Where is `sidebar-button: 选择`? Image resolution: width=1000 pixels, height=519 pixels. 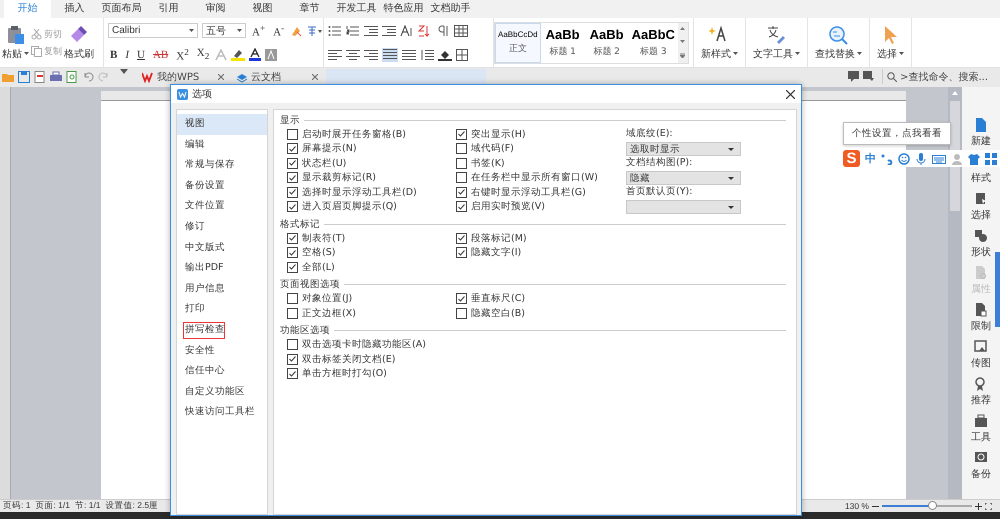
sidebar-button: 选择 is located at coordinates (981, 207).